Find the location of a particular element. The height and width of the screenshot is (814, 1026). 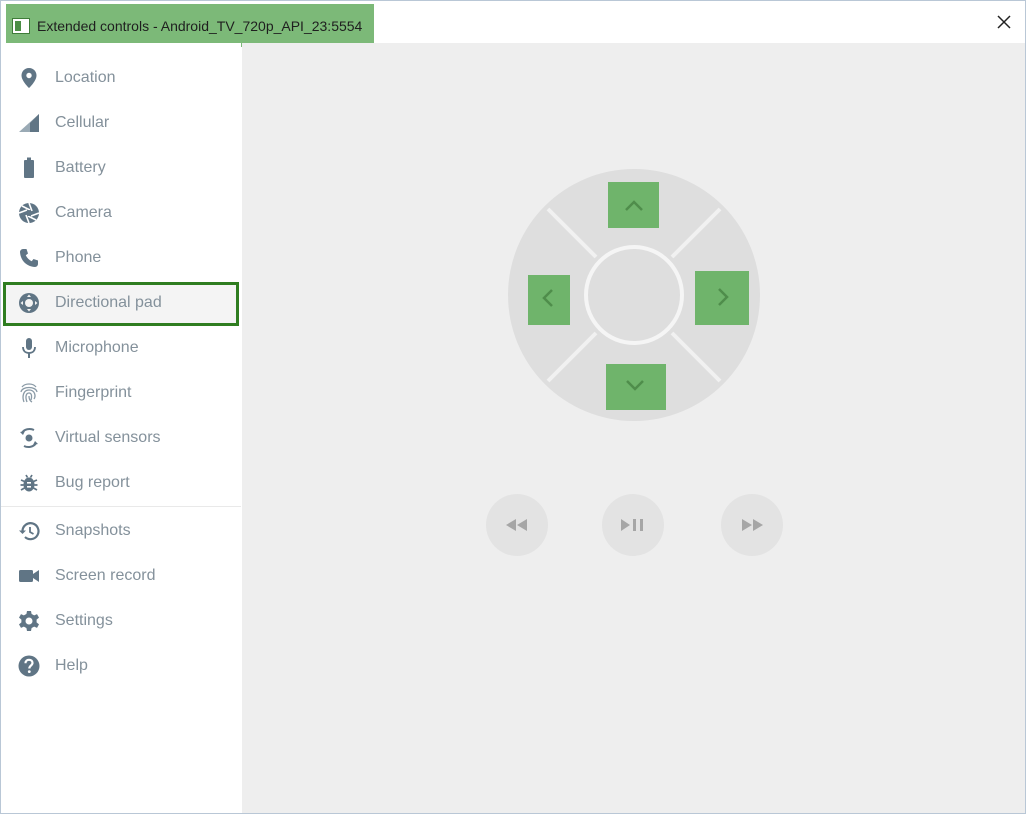

sidebar-divider is located at coordinates (121, 506).